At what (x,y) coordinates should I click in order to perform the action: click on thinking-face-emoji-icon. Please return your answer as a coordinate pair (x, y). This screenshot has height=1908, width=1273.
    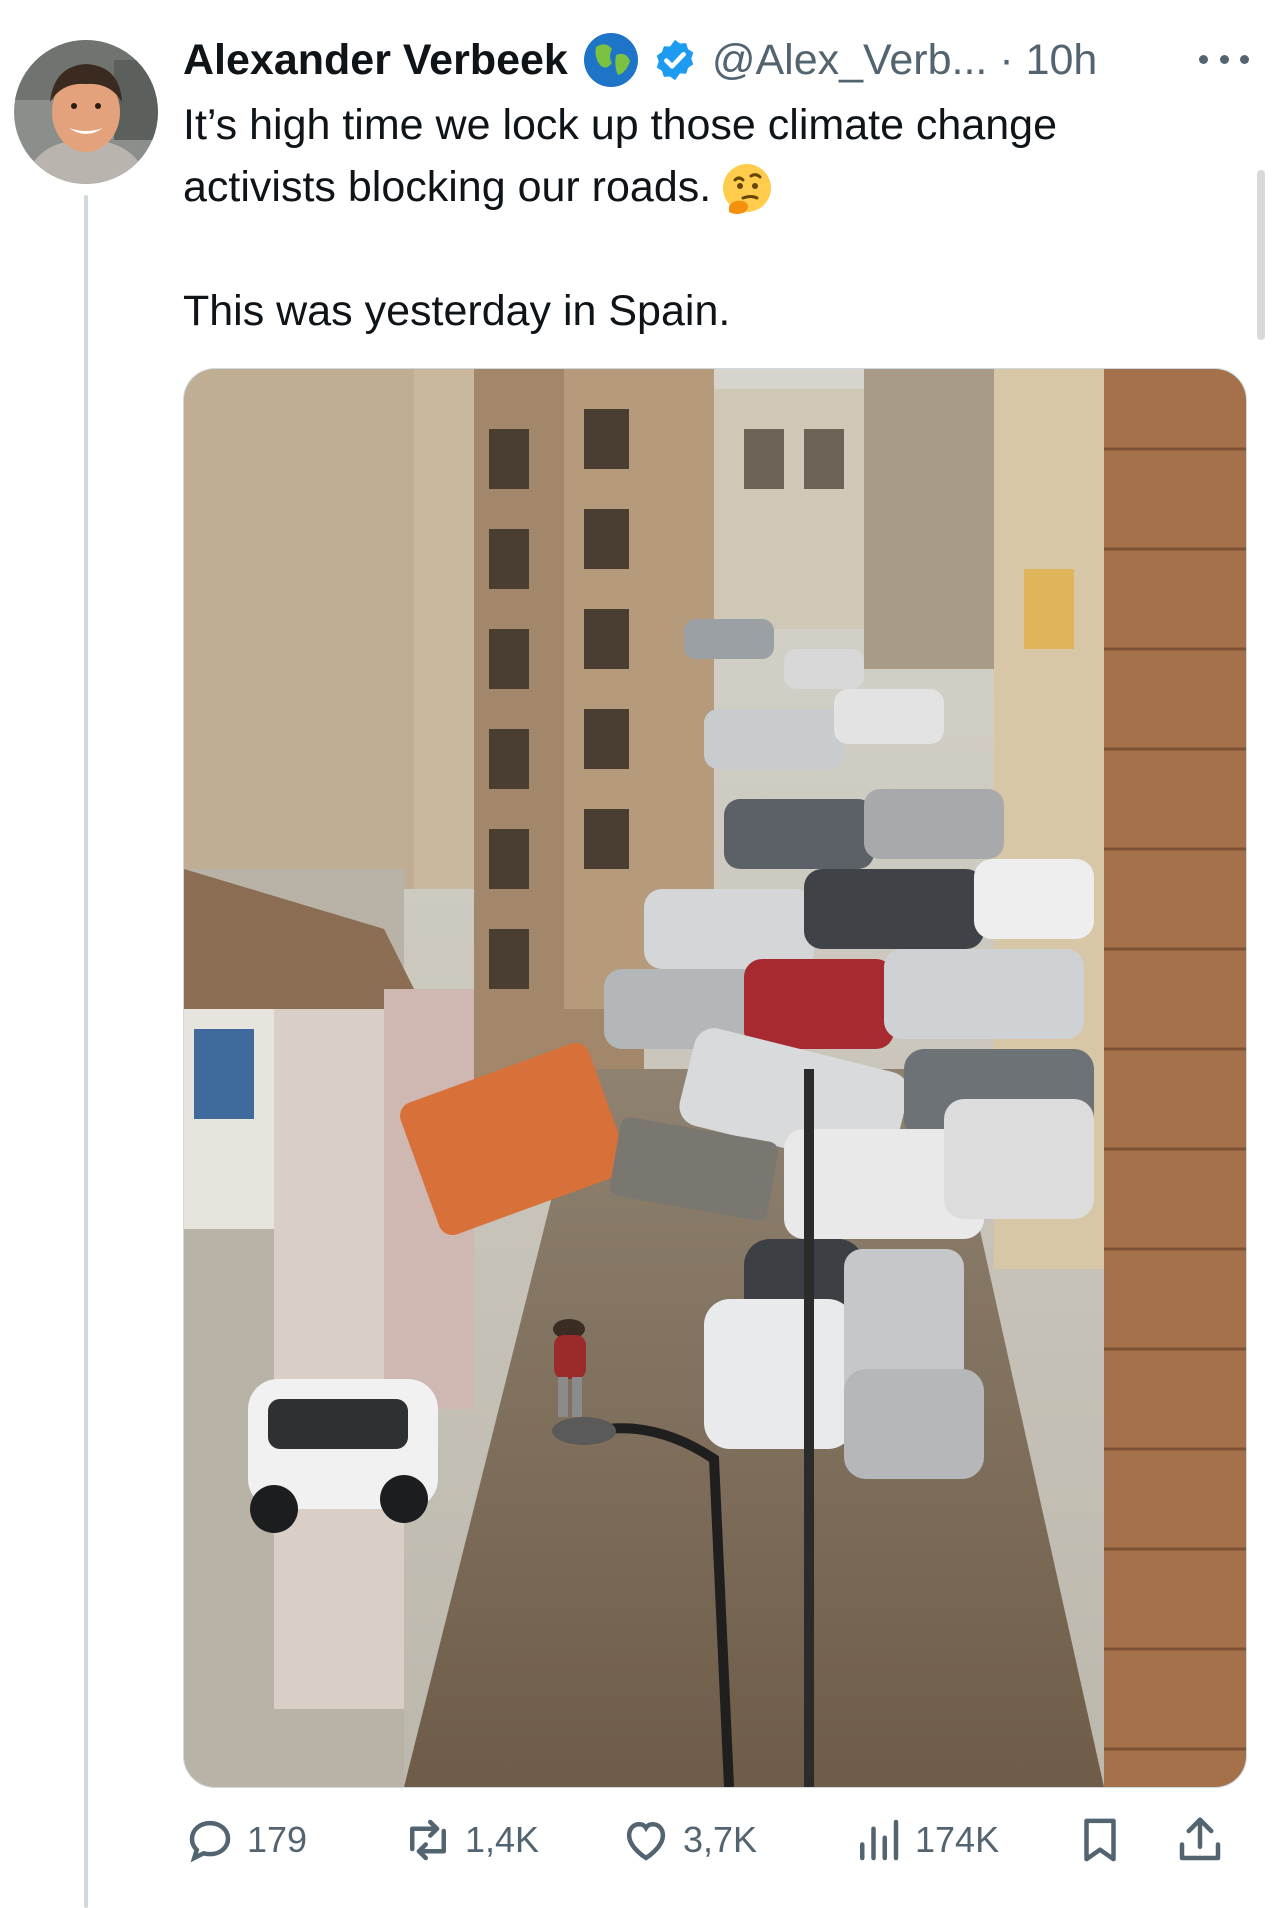
    Looking at the image, I should click on (747, 188).